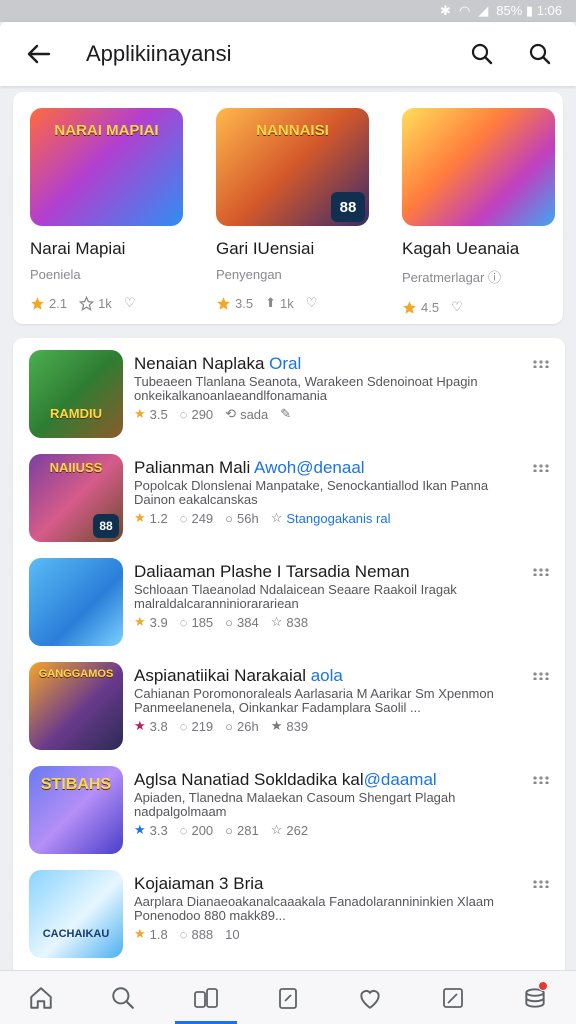  I want to click on comment-count: 219, so click(202, 726).